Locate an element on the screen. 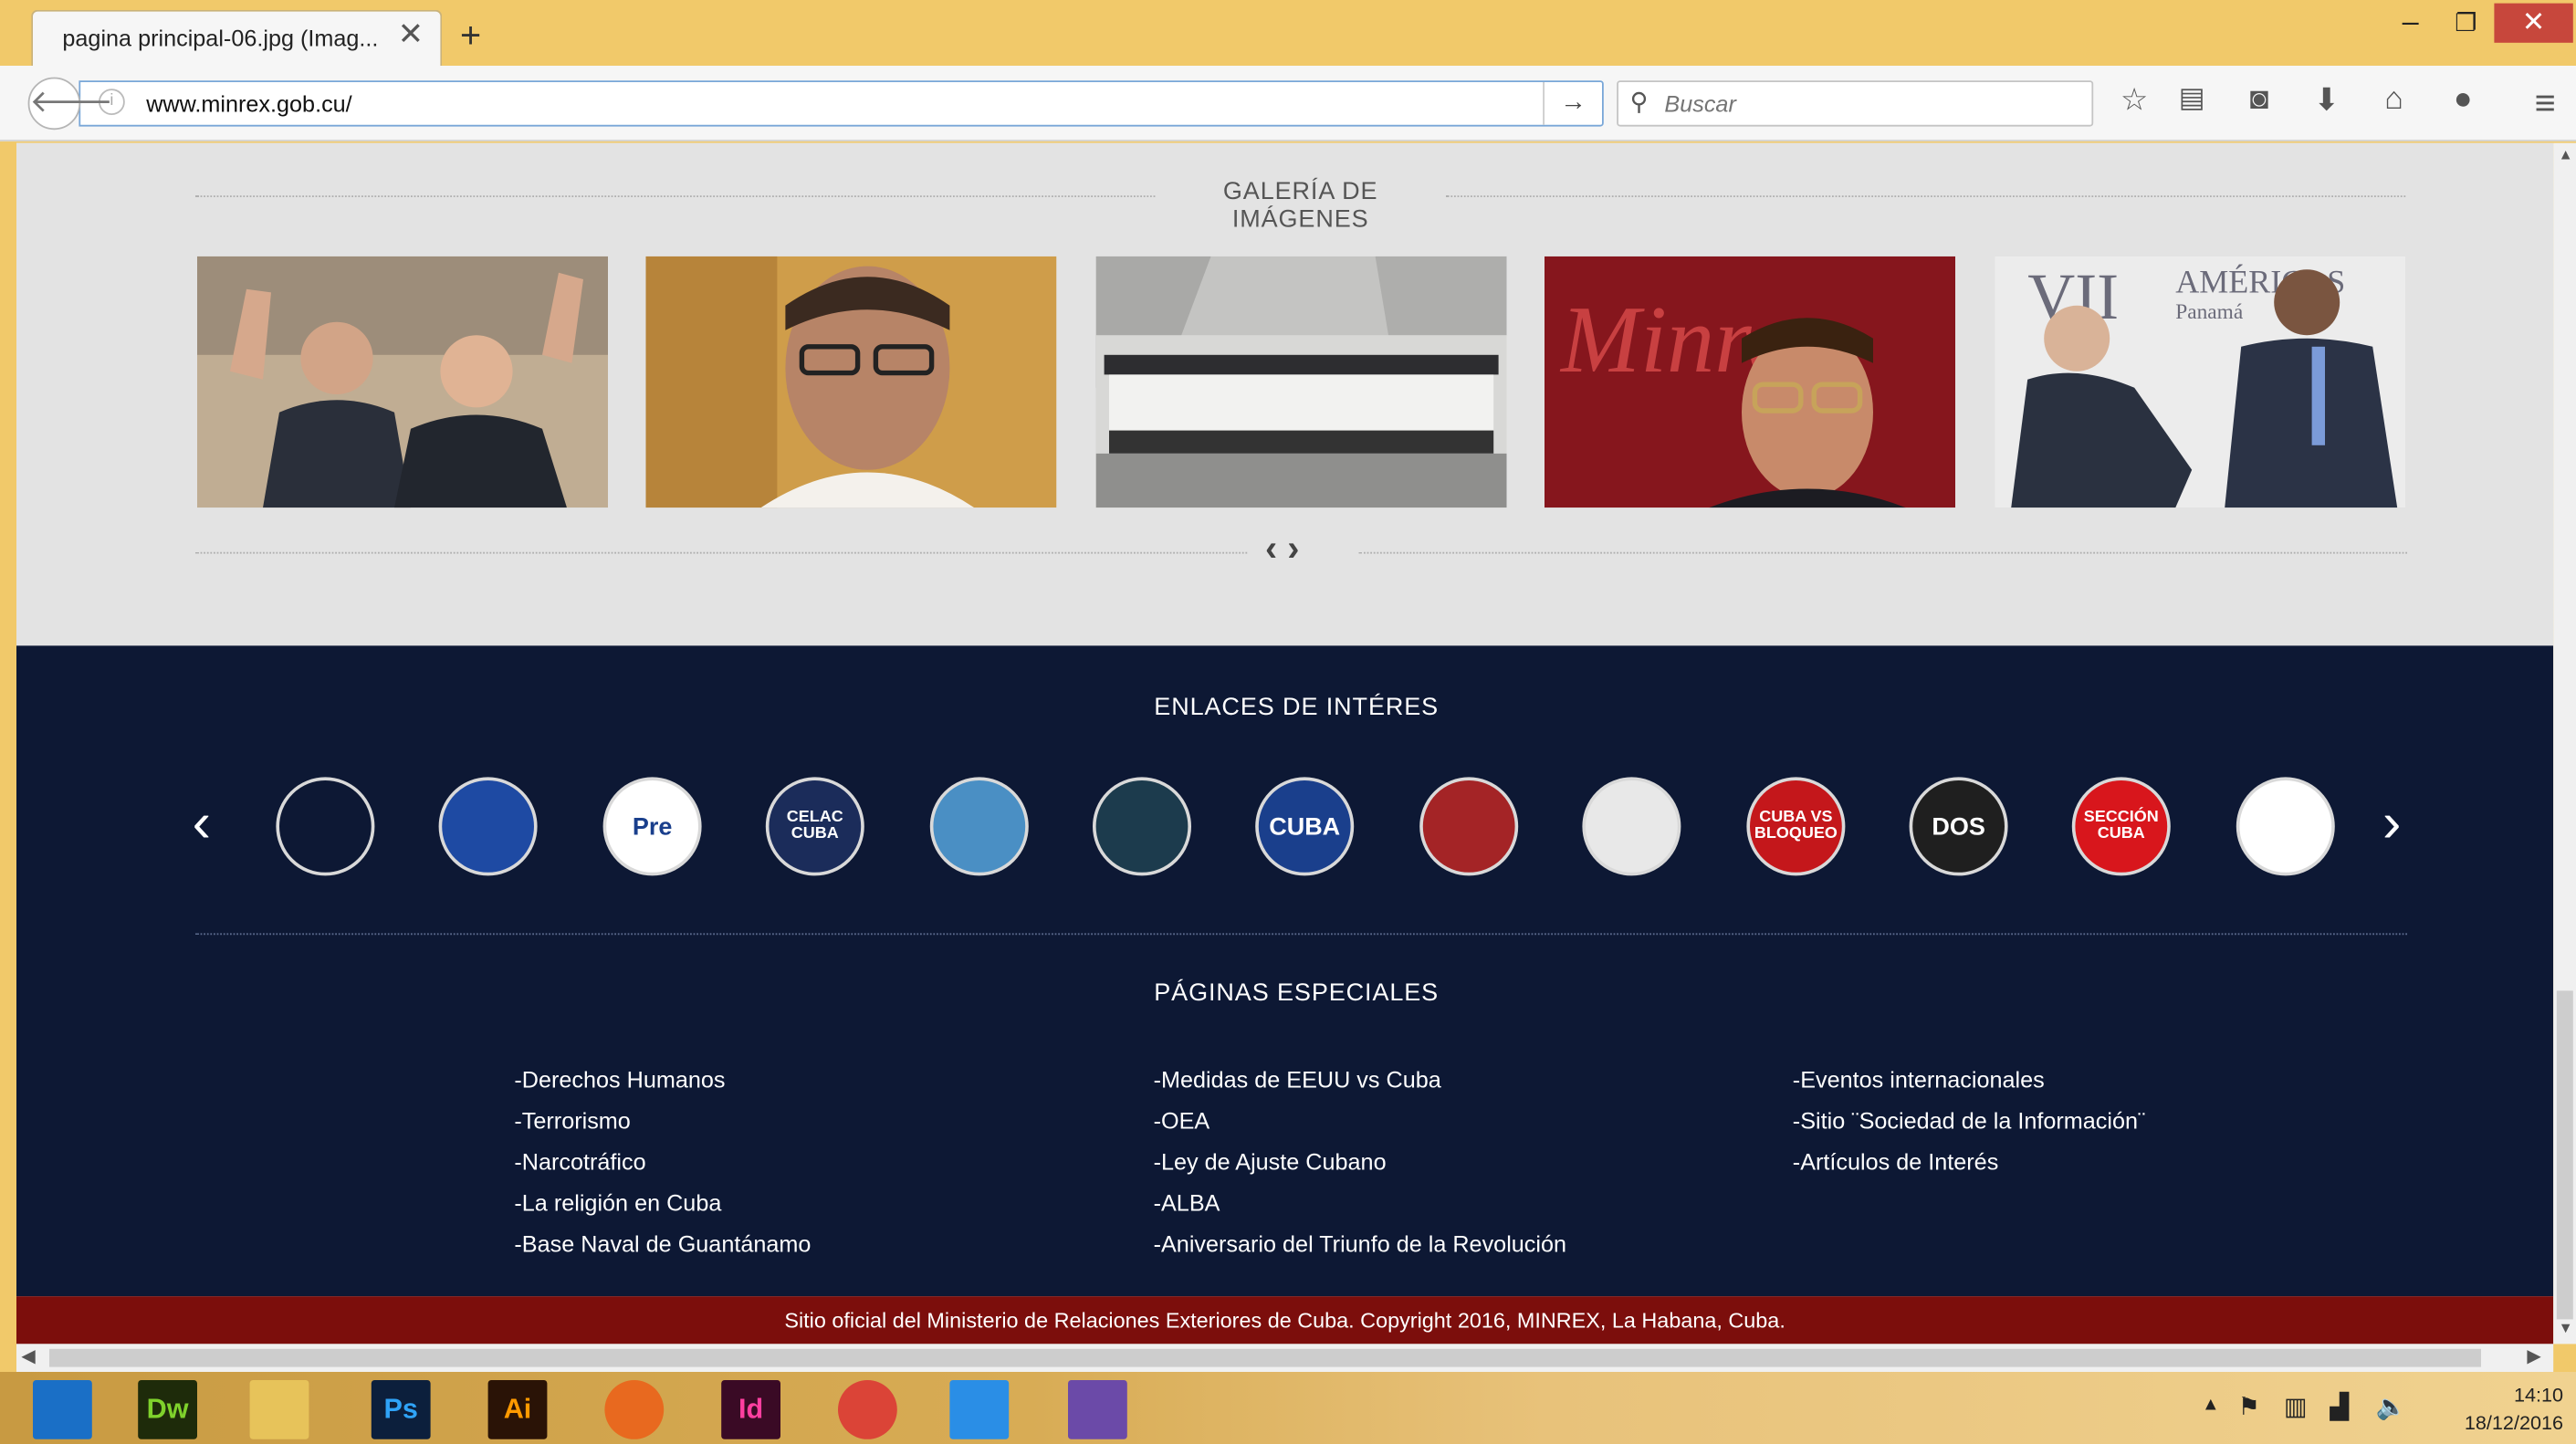  pocket-icon: ◙ is located at coordinates (2258, 101).